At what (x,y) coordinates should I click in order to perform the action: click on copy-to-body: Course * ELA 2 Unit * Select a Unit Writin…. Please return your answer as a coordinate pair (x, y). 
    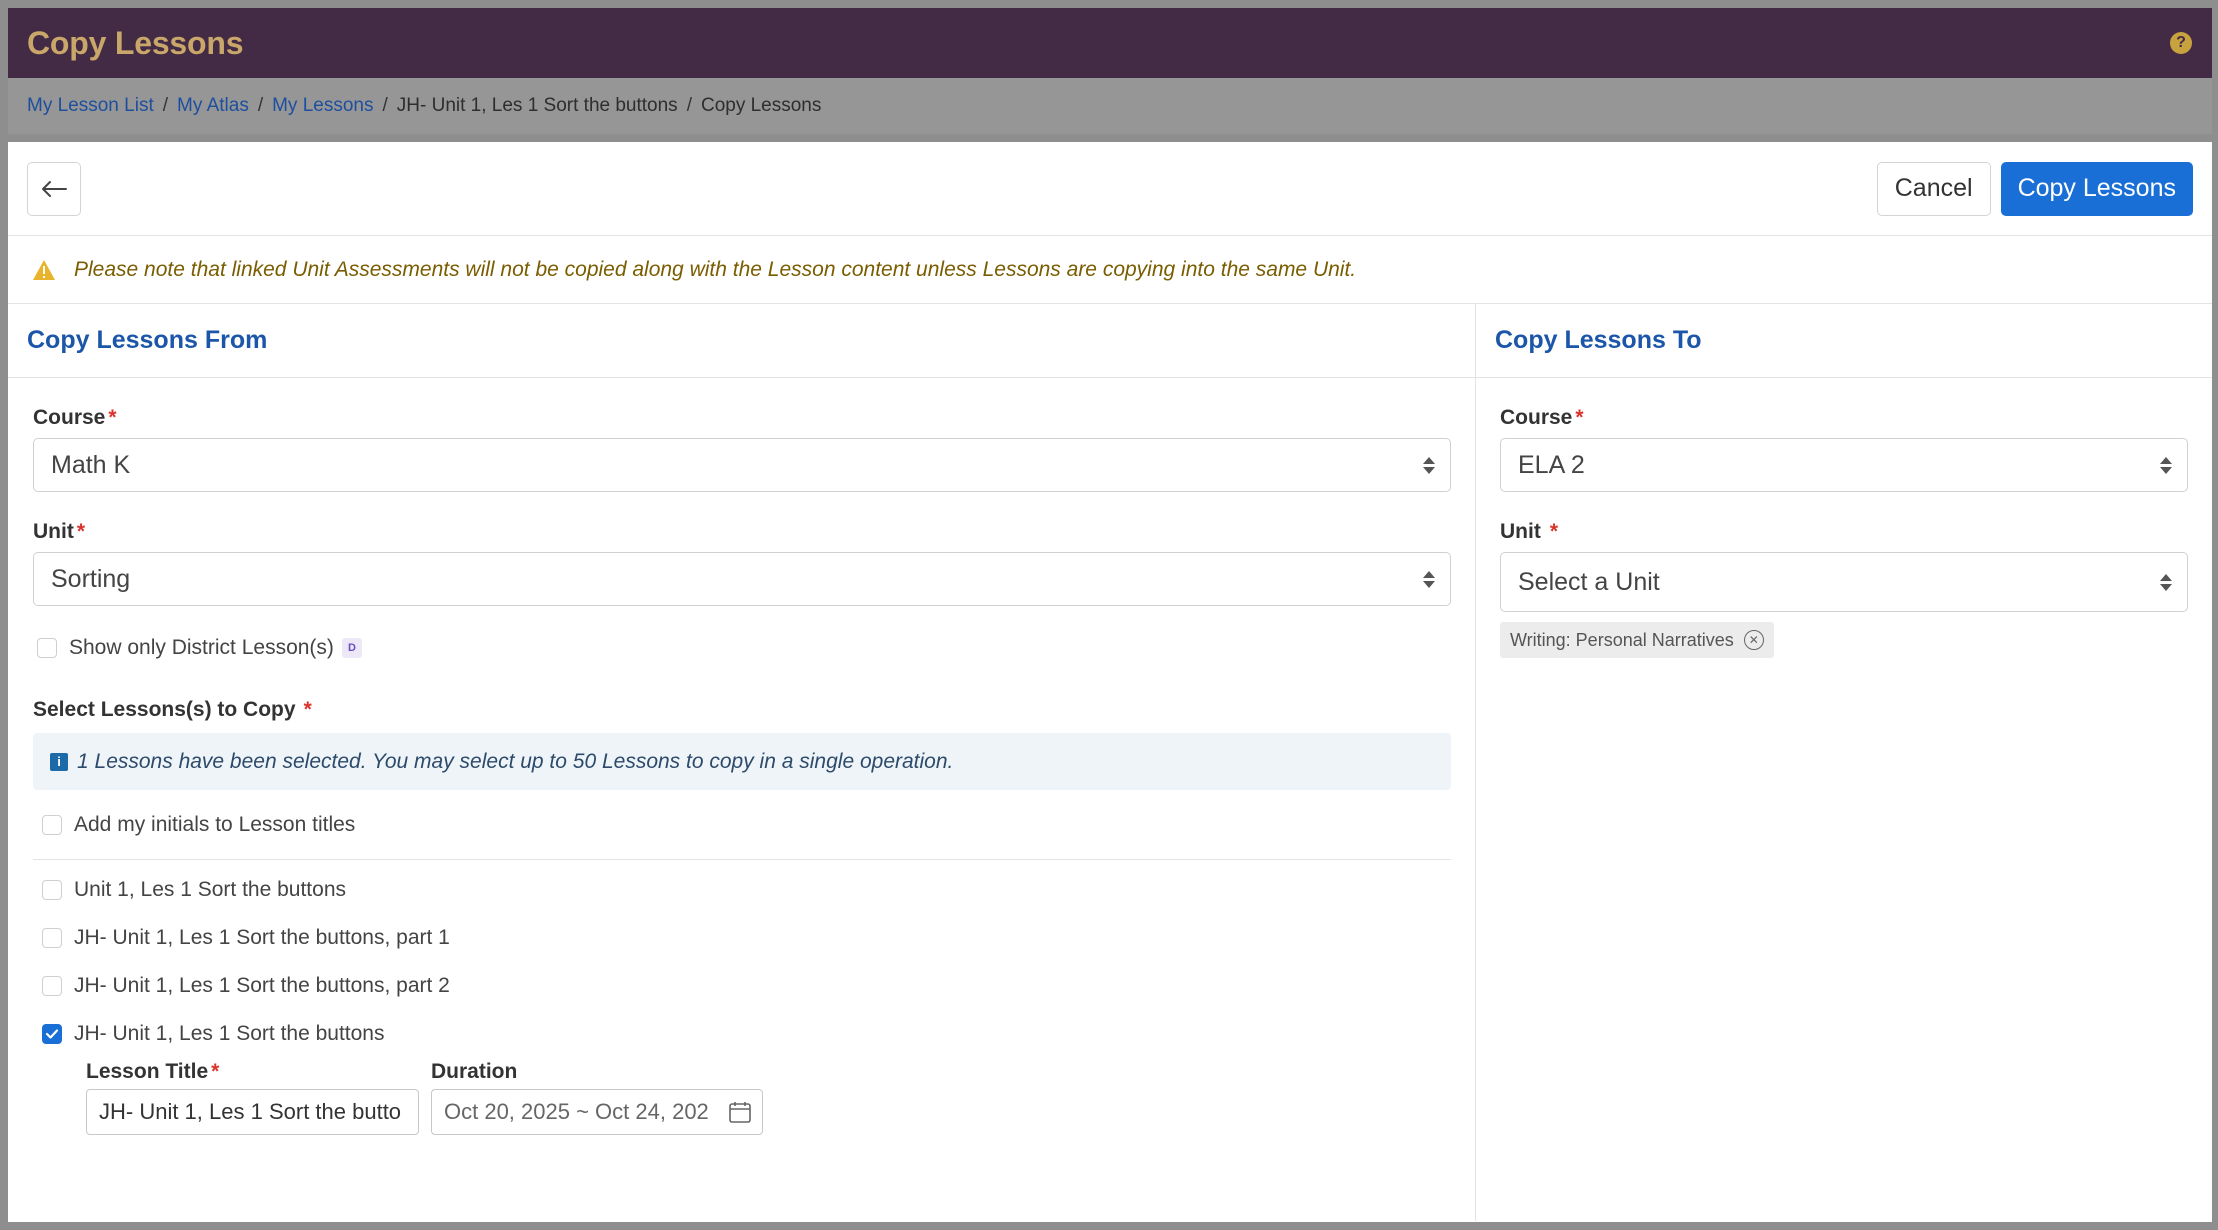
    Looking at the image, I should click on (1844, 518).